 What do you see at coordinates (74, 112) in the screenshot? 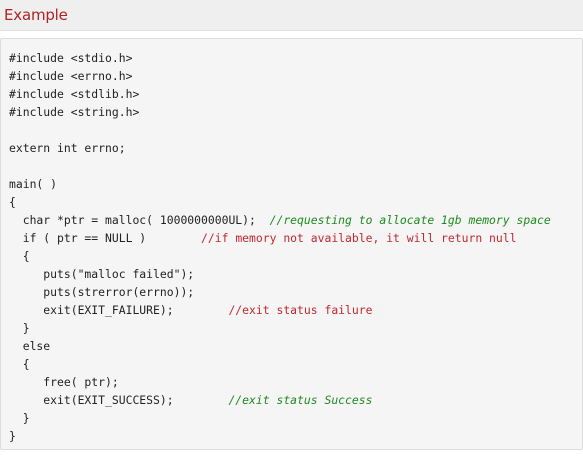
I see `code-text: #include <string.h>` at bounding box center [74, 112].